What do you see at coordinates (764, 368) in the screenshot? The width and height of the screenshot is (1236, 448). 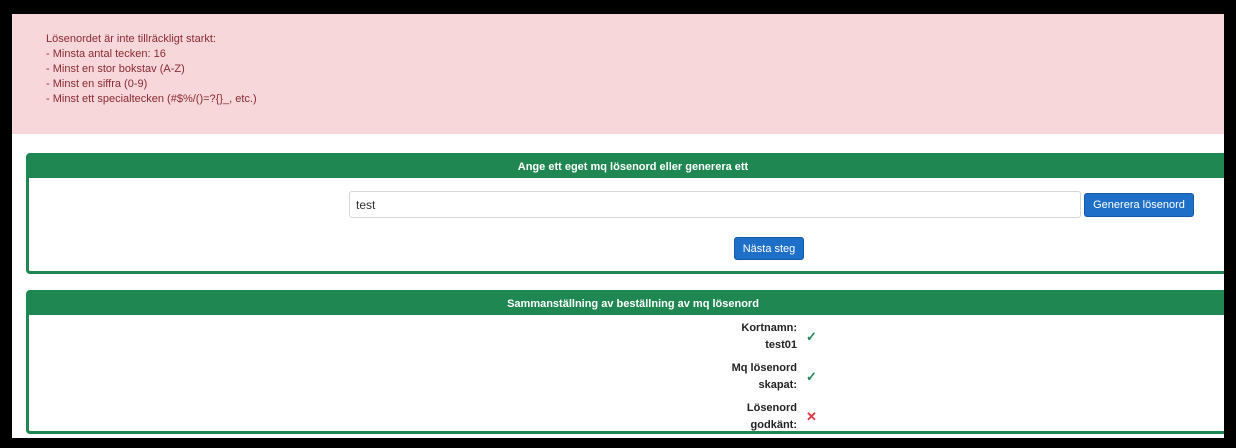 I see `summary-label-line: Mq lösenord` at bounding box center [764, 368].